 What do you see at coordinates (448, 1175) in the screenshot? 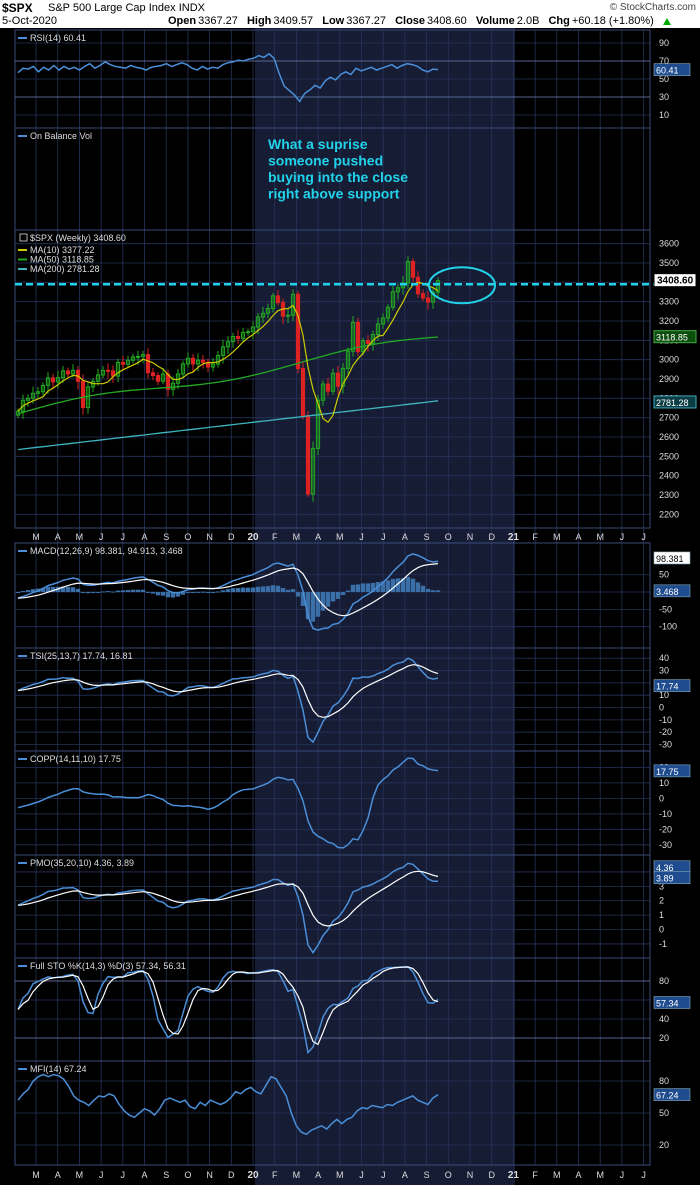
I see `x-tick-label-bottom: O` at bounding box center [448, 1175].